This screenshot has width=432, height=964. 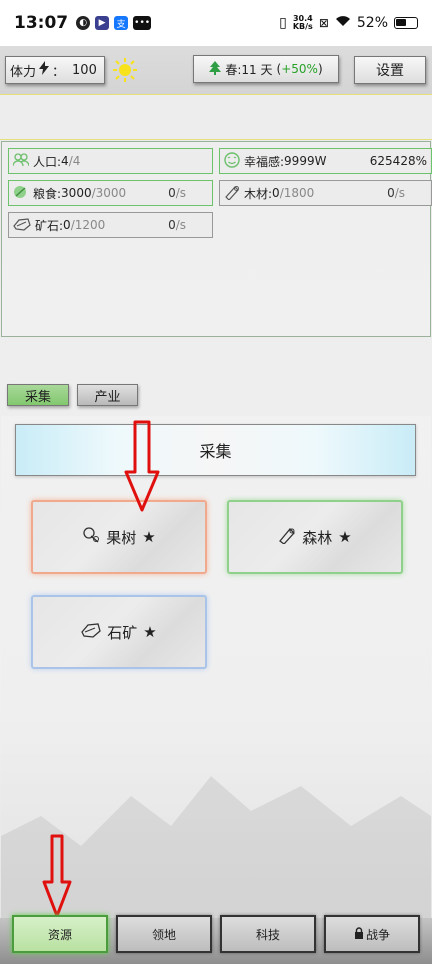 I want to click on wood-value: 0/1800, so click(x=293, y=193).